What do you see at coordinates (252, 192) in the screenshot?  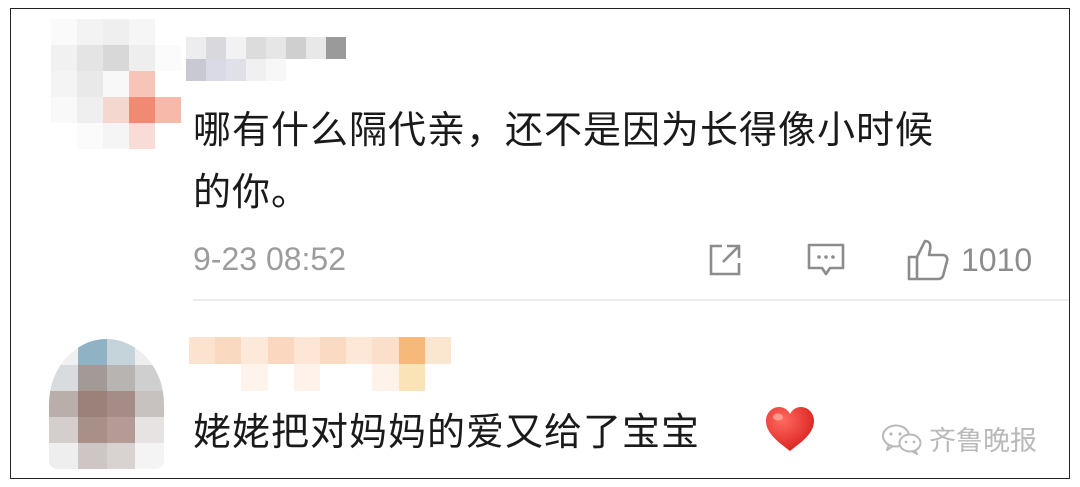 I see `comment-text-line: 的你。` at bounding box center [252, 192].